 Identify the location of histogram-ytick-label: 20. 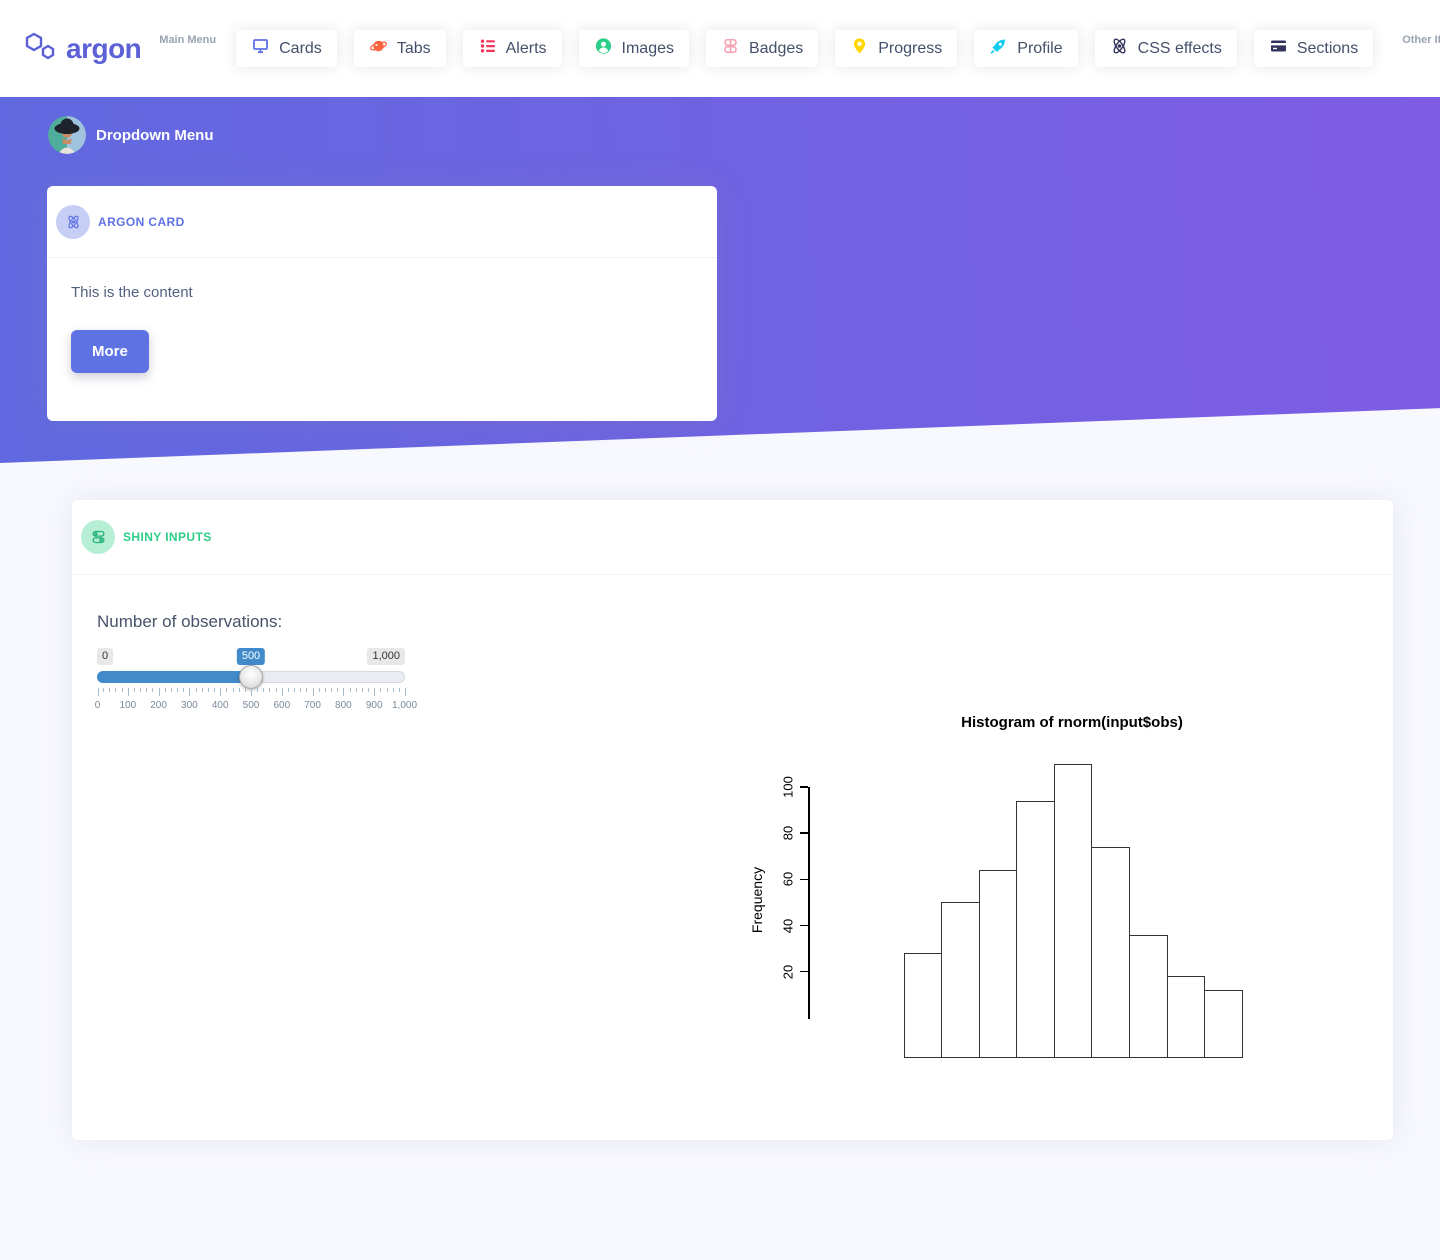
(788, 971).